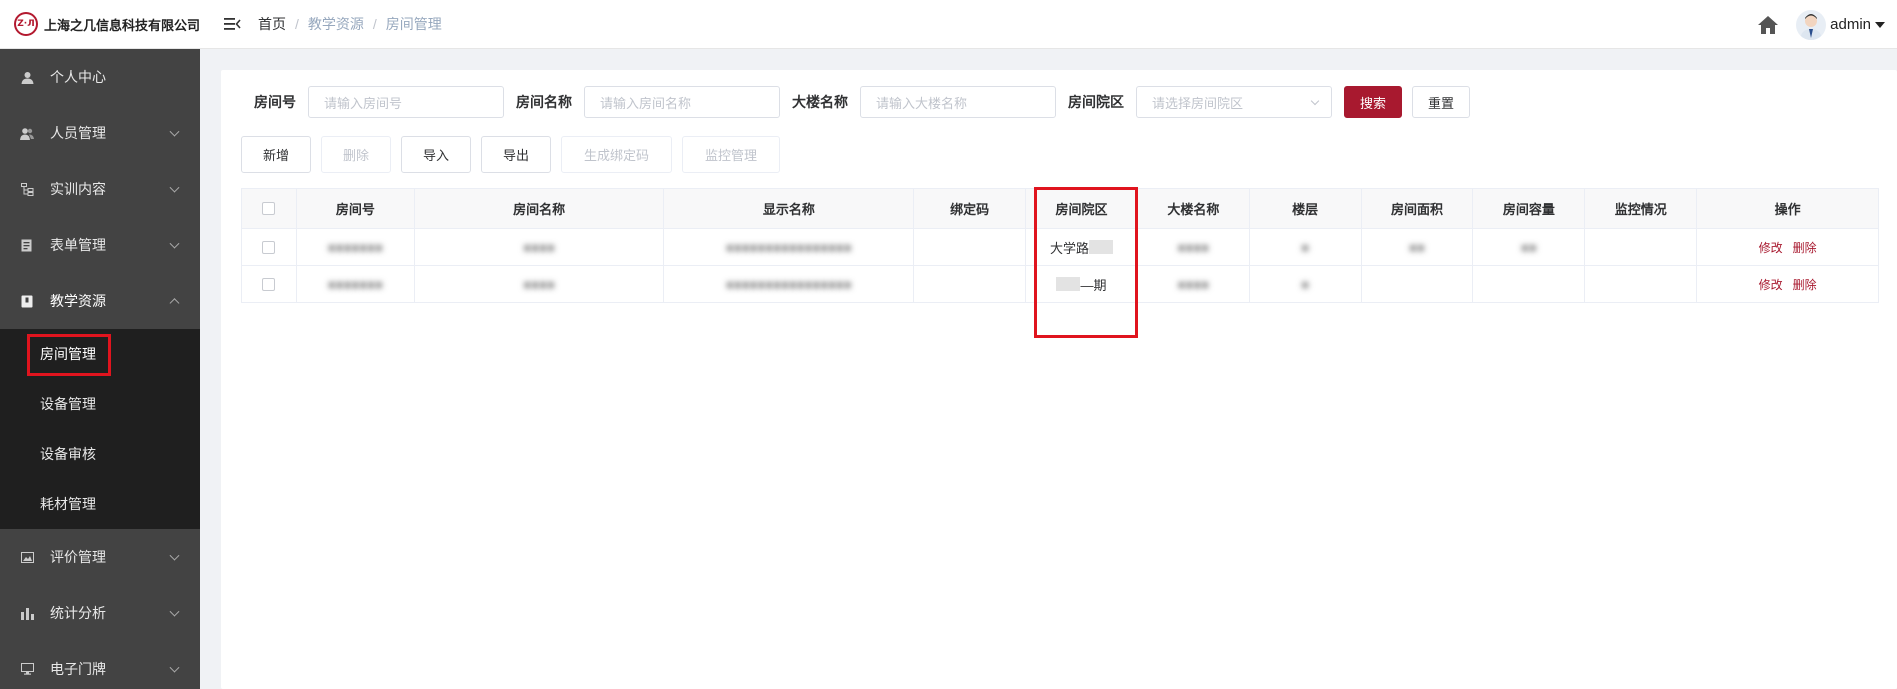 The height and width of the screenshot is (689, 1897). What do you see at coordinates (78, 669) in the screenshot?
I see `sidebar-item-label: 电子门牌` at bounding box center [78, 669].